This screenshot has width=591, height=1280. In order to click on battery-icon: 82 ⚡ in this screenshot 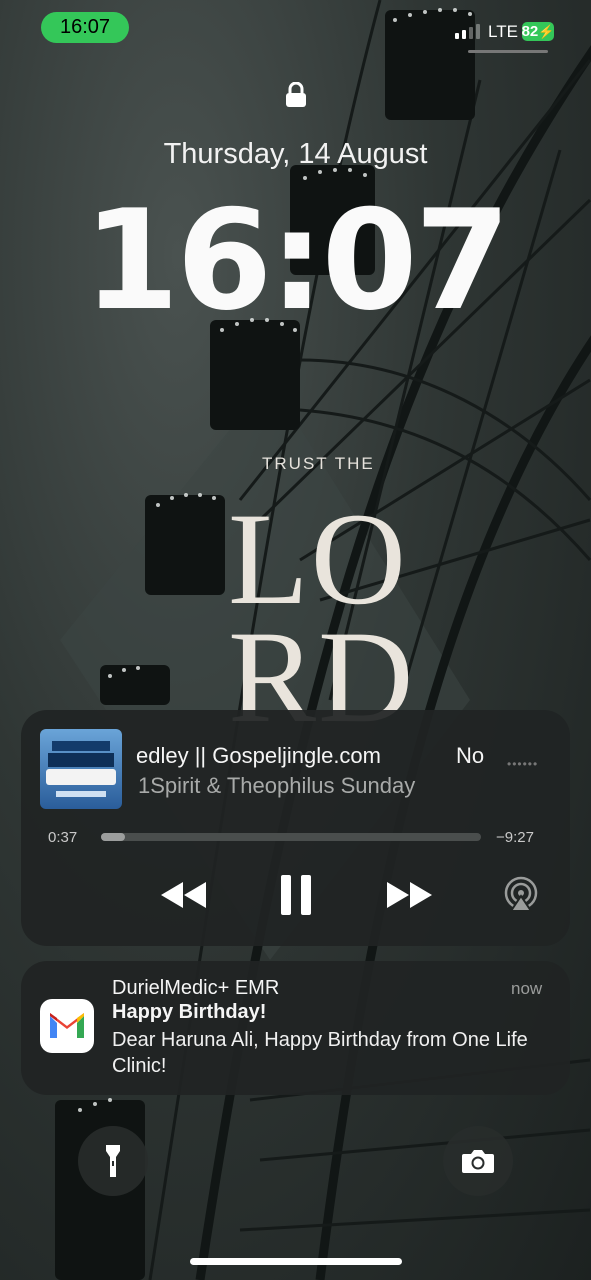, I will do `click(538, 31)`.